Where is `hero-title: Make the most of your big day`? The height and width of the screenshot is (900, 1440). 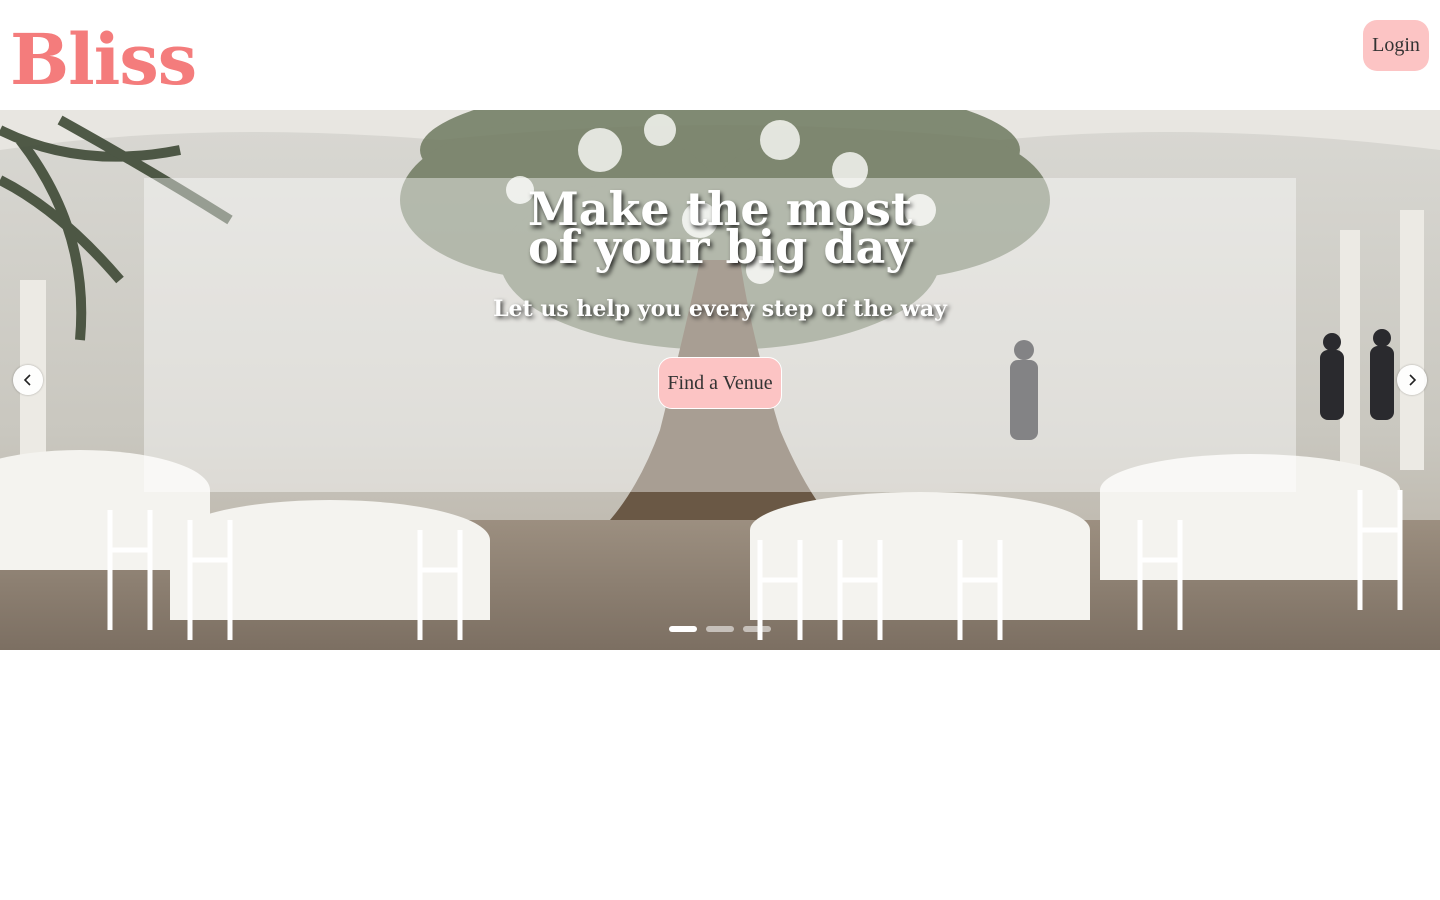 hero-title: Make the most of your big day is located at coordinates (720, 230).